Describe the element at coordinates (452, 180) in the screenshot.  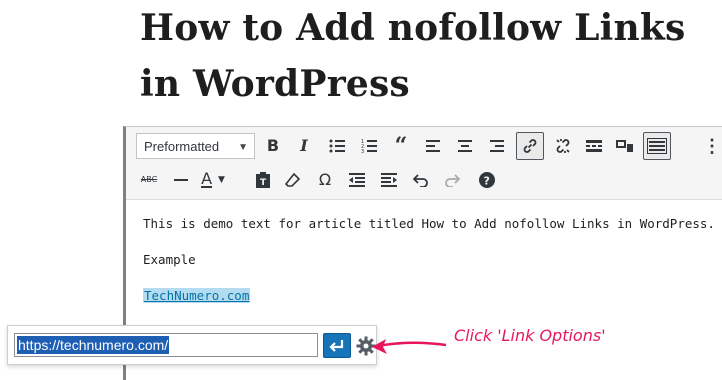
I see `redo-icon` at that location.